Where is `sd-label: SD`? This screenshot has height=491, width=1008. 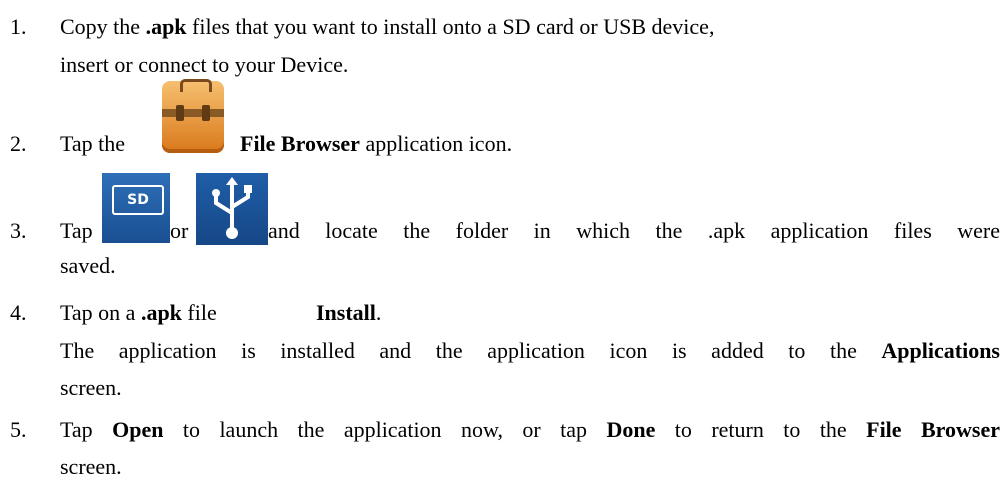 sd-label: SD is located at coordinates (138, 200).